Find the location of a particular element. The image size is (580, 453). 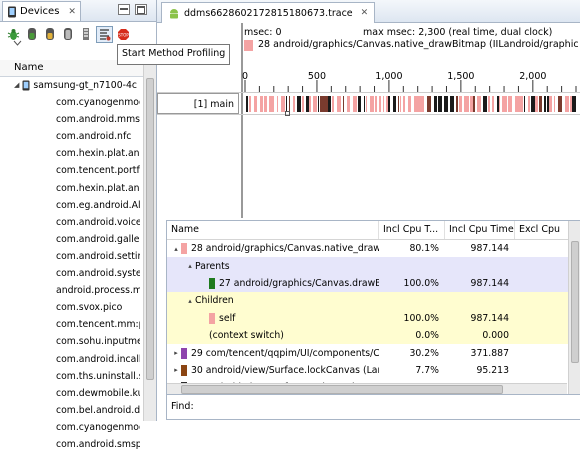

thread-trace-row: [1] main is located at coordinates (368, 104).